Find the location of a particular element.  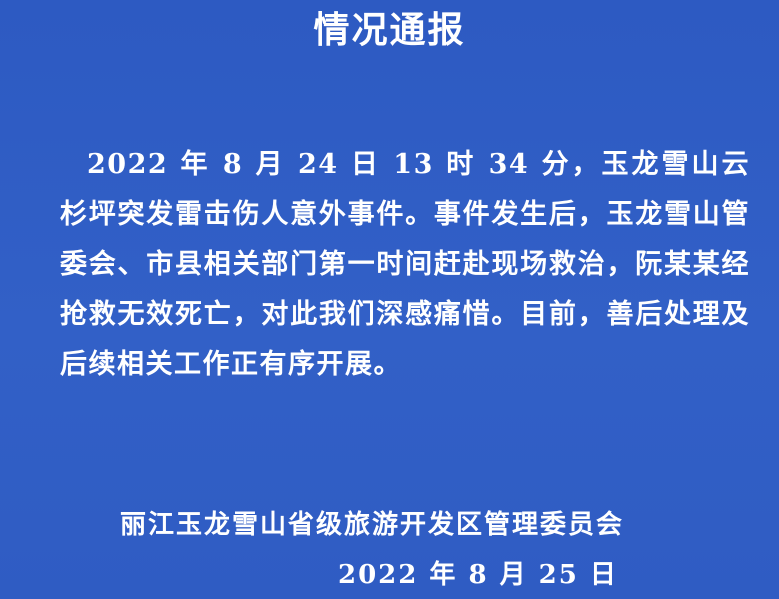

signature-date: 2022 年 8 月 25 日 is located at coordinates (478, 575).